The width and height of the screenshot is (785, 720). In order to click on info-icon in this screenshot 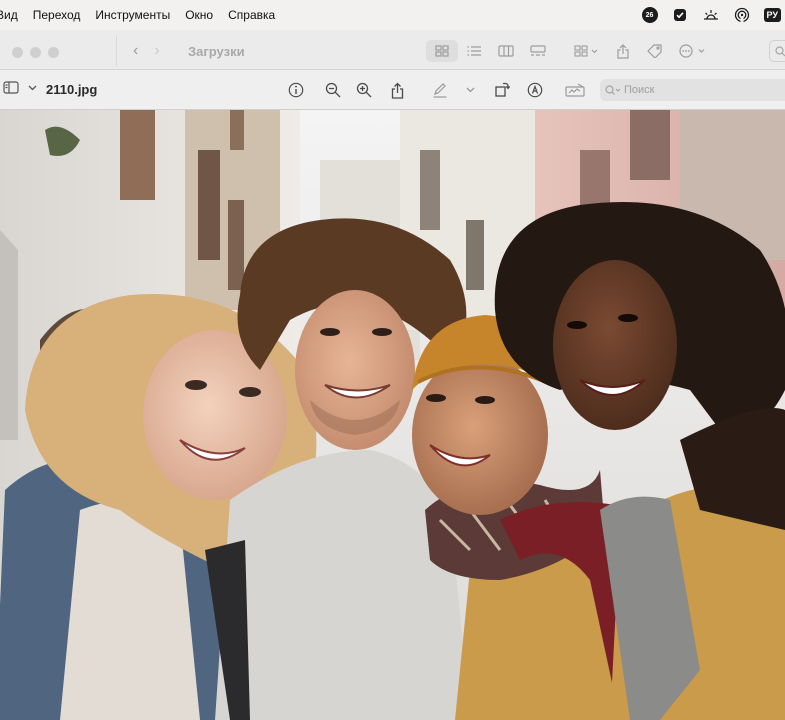, I will do `click(296, 90)`.